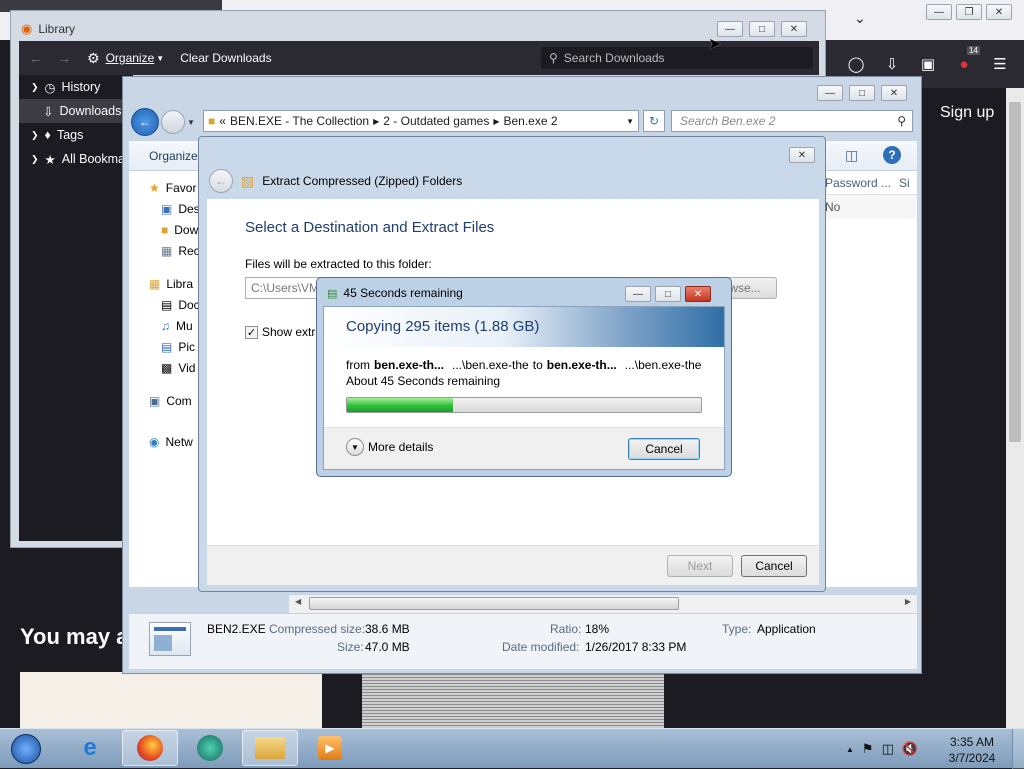 The height and width of the screenshot is (769, 1024). Describe the element at coordinates (248, 180) in the screenshot. I see `zip-folder-icon: ▧` at that location.